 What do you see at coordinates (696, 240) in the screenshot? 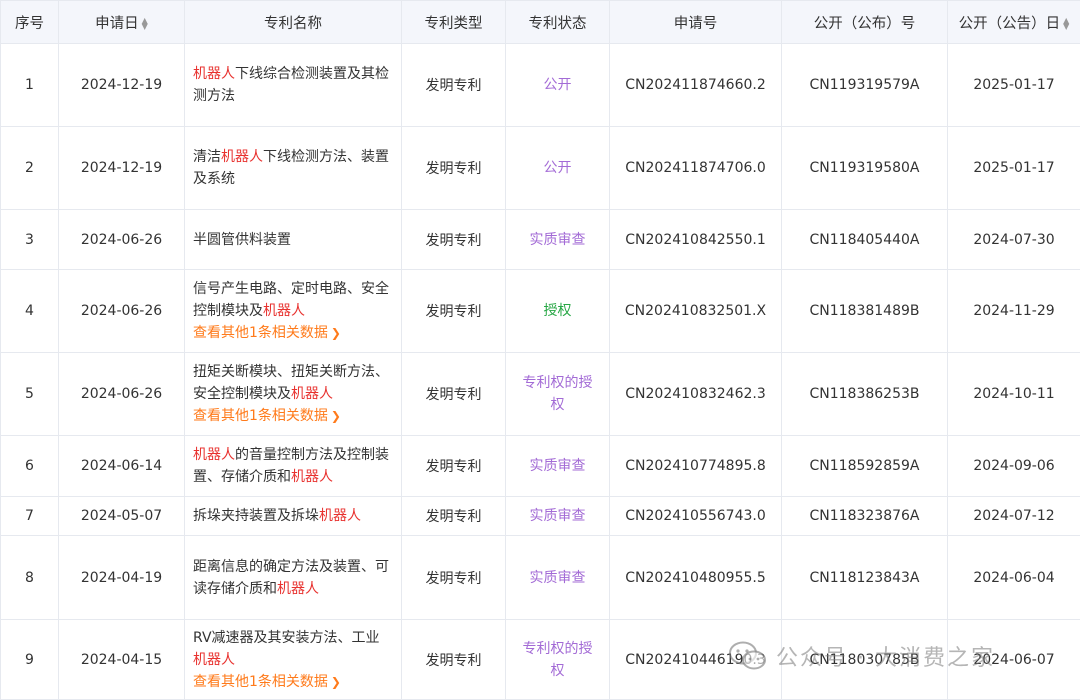
I see `cell-apply-no: CN202410842550.1` at bounding box center [696, 240].